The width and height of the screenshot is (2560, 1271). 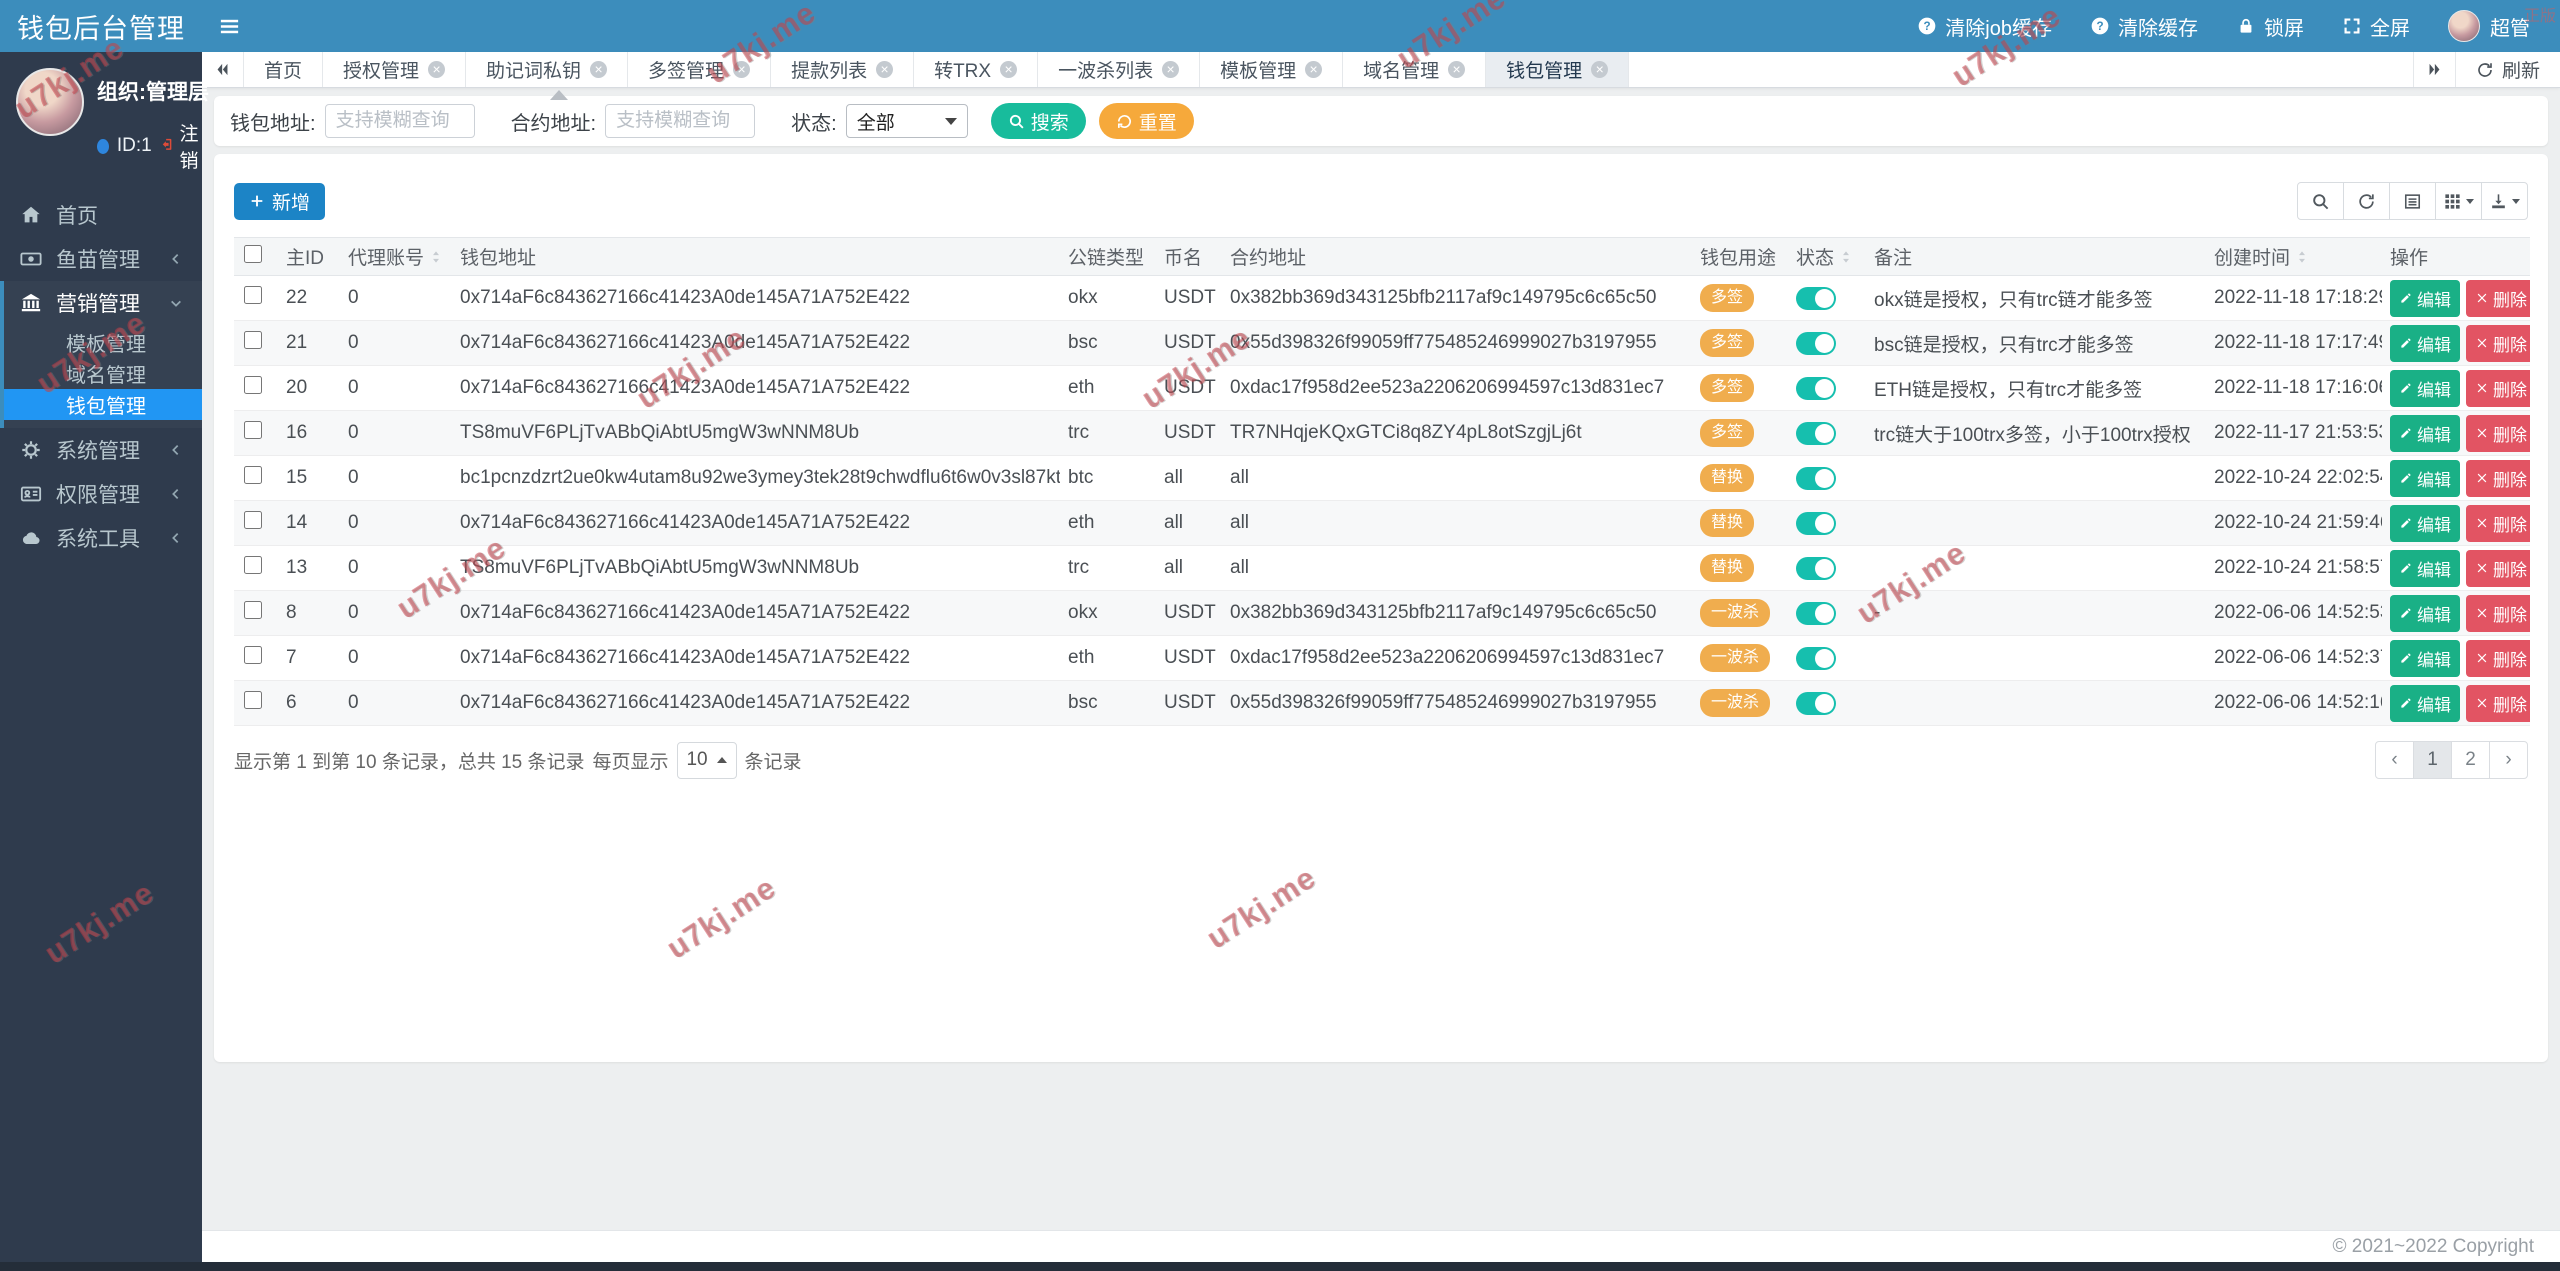 I want to click on page-button-2: 2, so click(x=2470, y=760).